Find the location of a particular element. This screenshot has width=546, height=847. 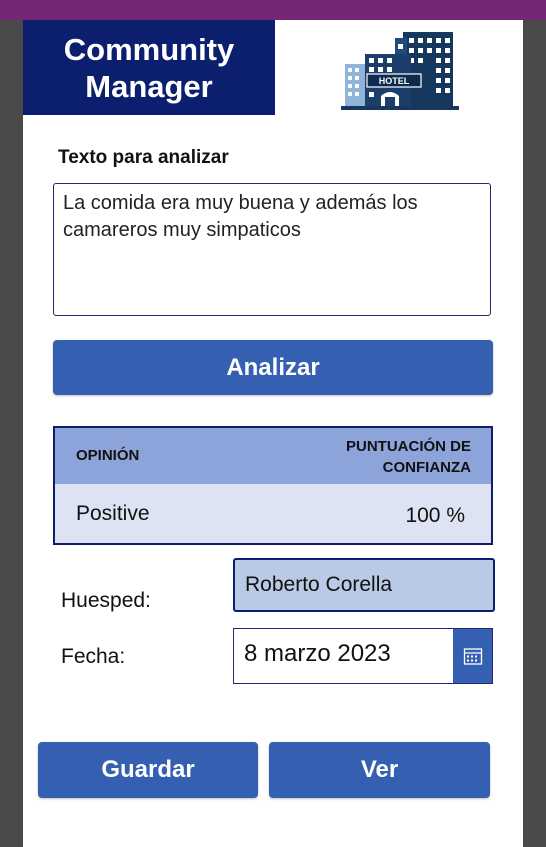

confidence-value: 100 % is located at coordinates (435, 515).